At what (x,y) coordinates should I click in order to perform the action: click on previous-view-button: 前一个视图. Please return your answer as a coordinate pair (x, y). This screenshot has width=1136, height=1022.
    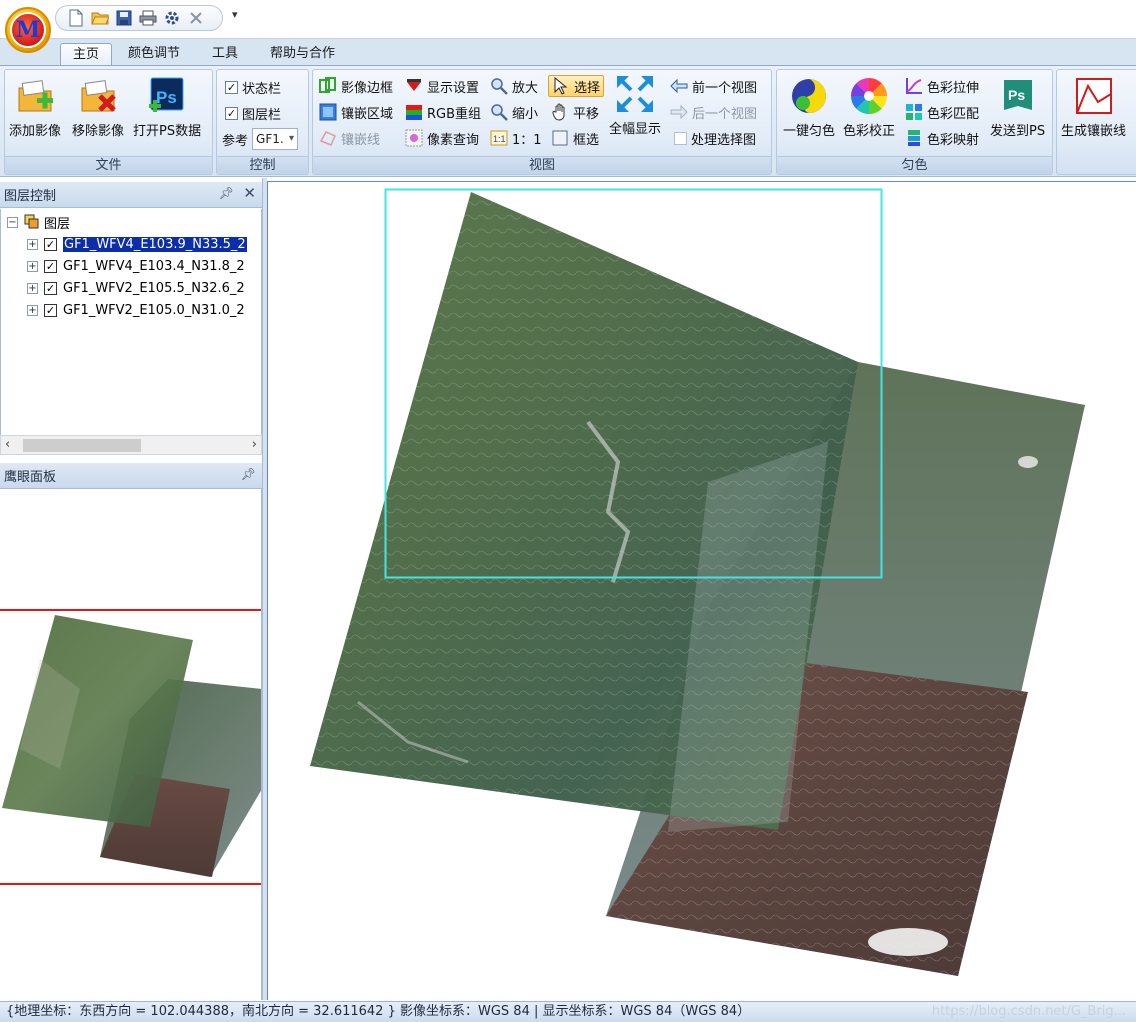
    Looking at the image, I should click on (713, 86).